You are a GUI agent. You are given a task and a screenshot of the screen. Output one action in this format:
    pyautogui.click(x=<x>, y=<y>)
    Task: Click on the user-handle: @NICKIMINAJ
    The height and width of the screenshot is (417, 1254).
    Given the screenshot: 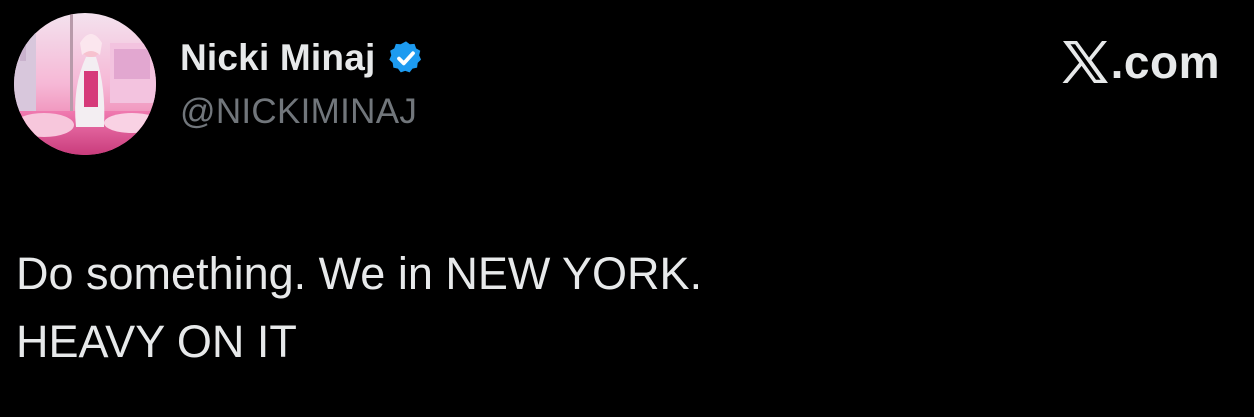 What is the action you would take?
    pyautogui.click(x=298, y=112)
    